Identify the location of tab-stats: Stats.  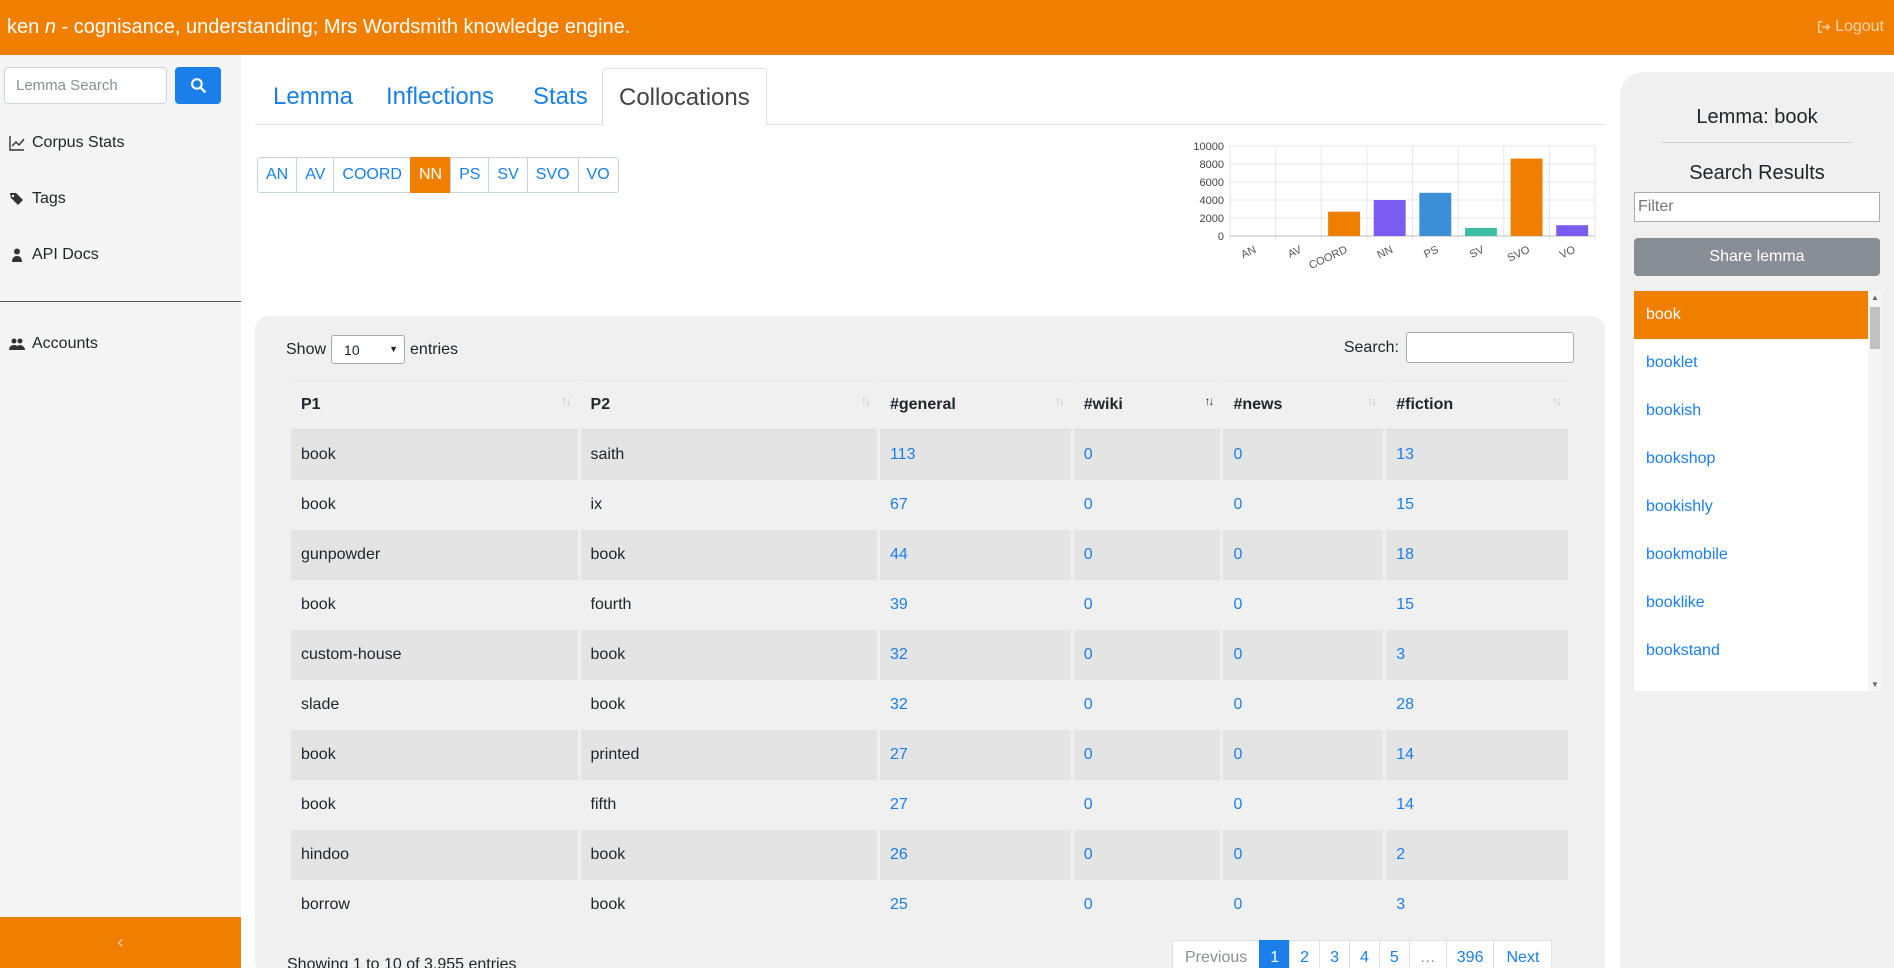
(560, 96).